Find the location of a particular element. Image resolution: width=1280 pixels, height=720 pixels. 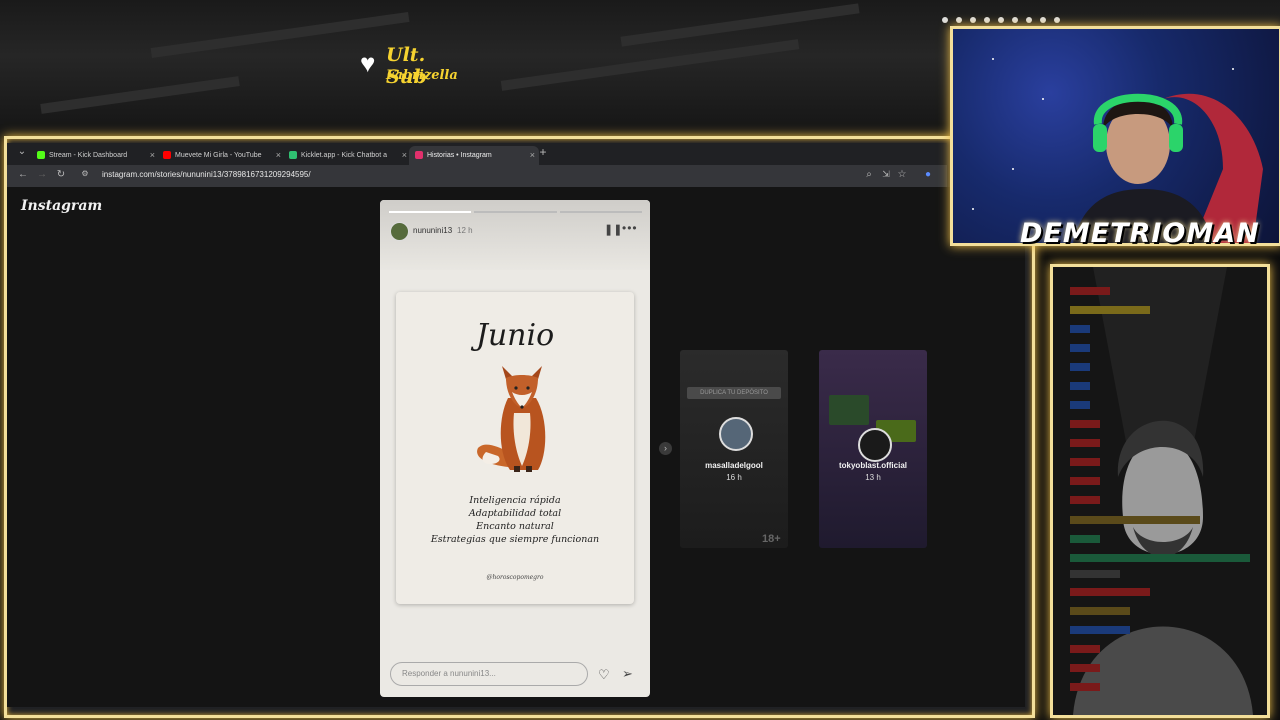

preview-time: 16 h is located at coordinates (734, 477).